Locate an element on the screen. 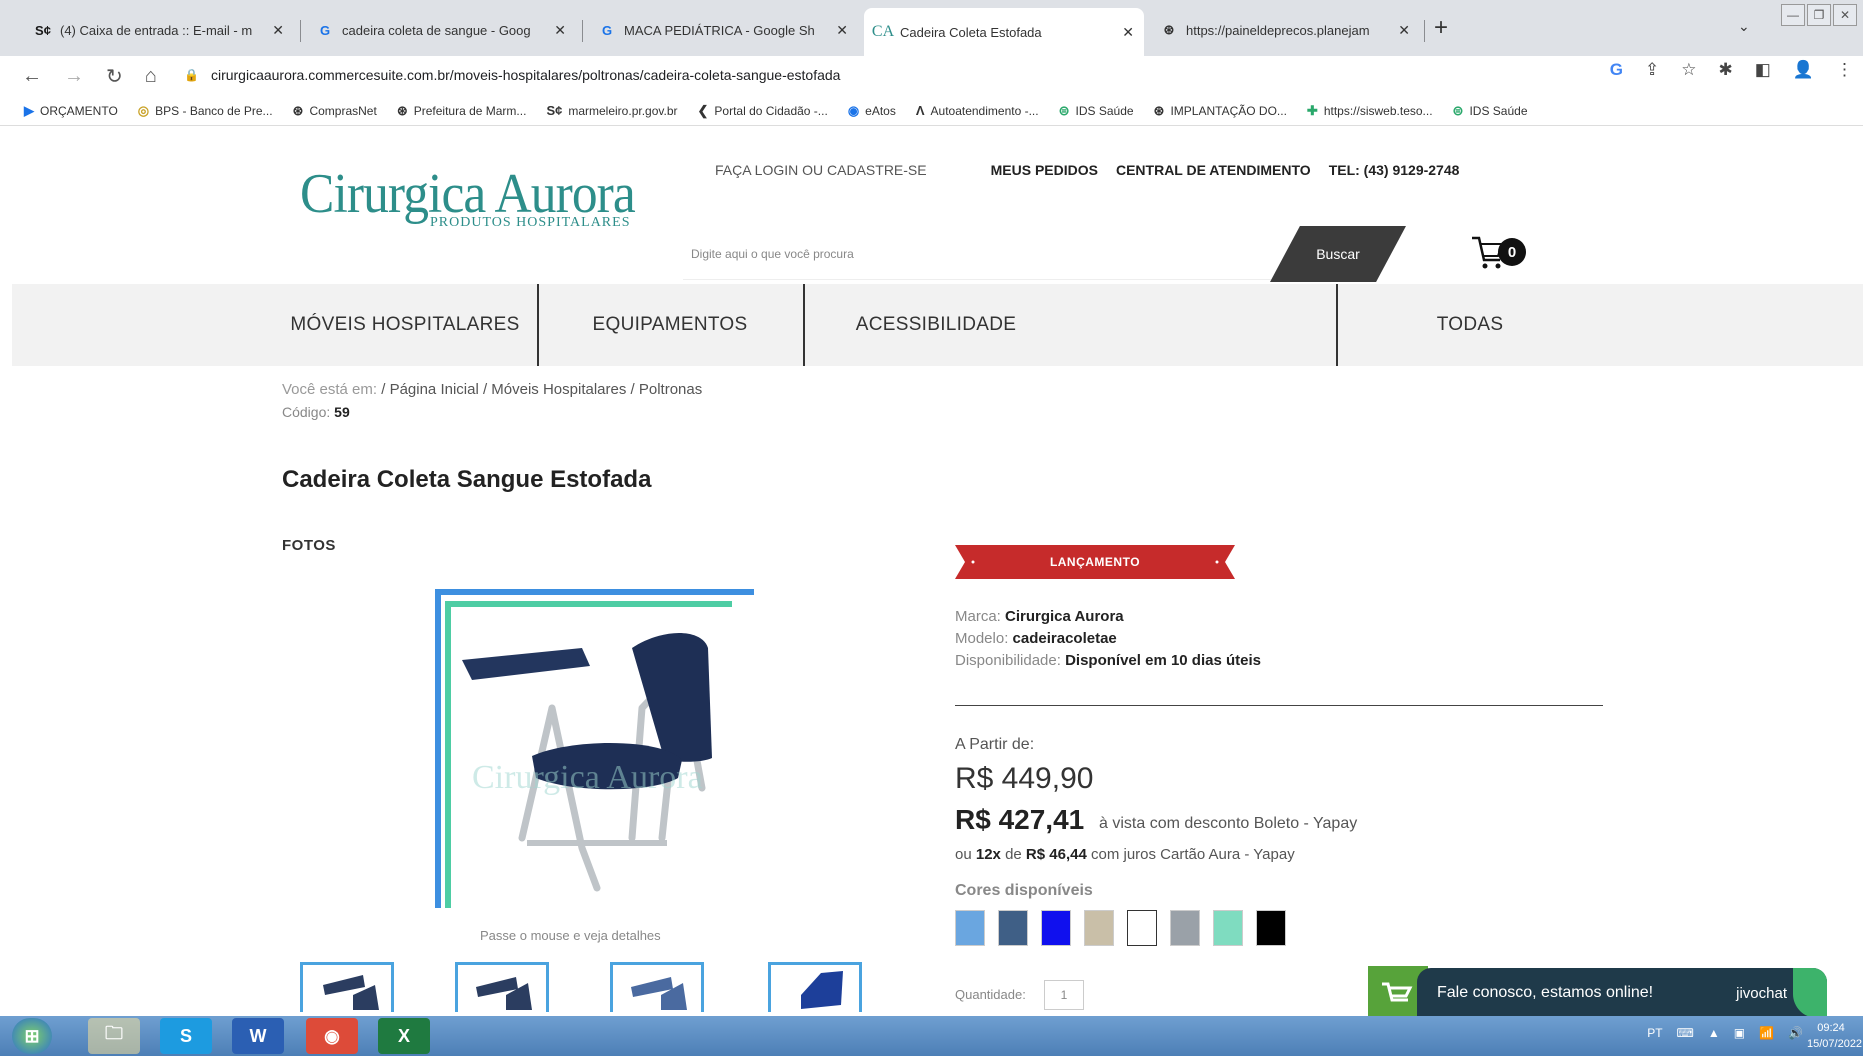  ids-icon: ⊜ is located at coordinates (1064, 110).